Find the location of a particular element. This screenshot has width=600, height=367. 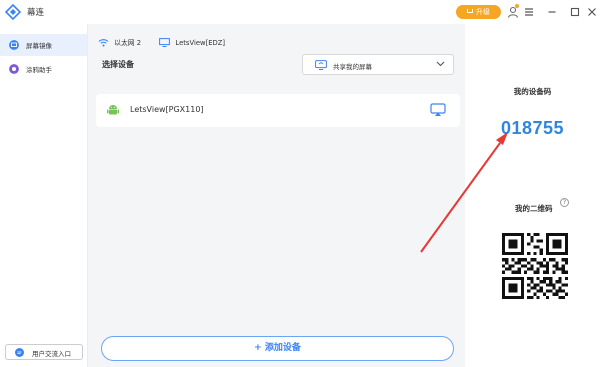

feedback-label: 用户交流入口 is located at coordinates (51, 354).